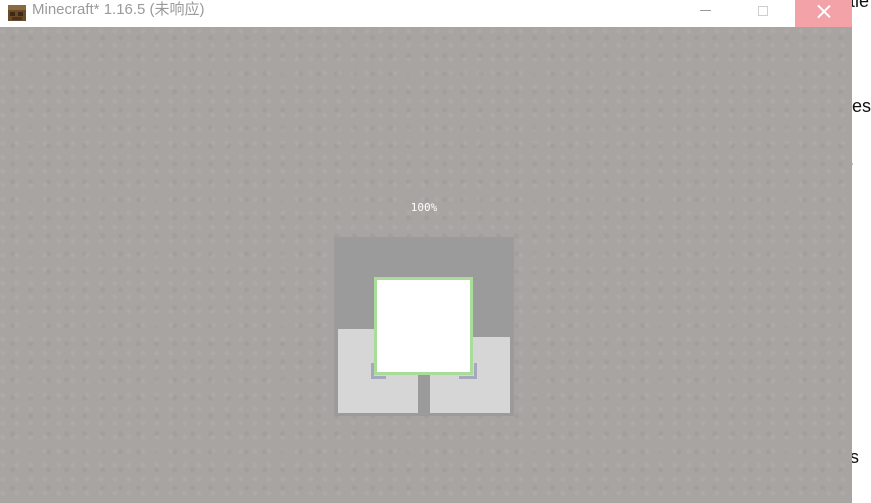  What do you see at coordinates (861, 106) in the screenshot?
I see `background-text-fragment: ies` at bounding box center [861, 106].